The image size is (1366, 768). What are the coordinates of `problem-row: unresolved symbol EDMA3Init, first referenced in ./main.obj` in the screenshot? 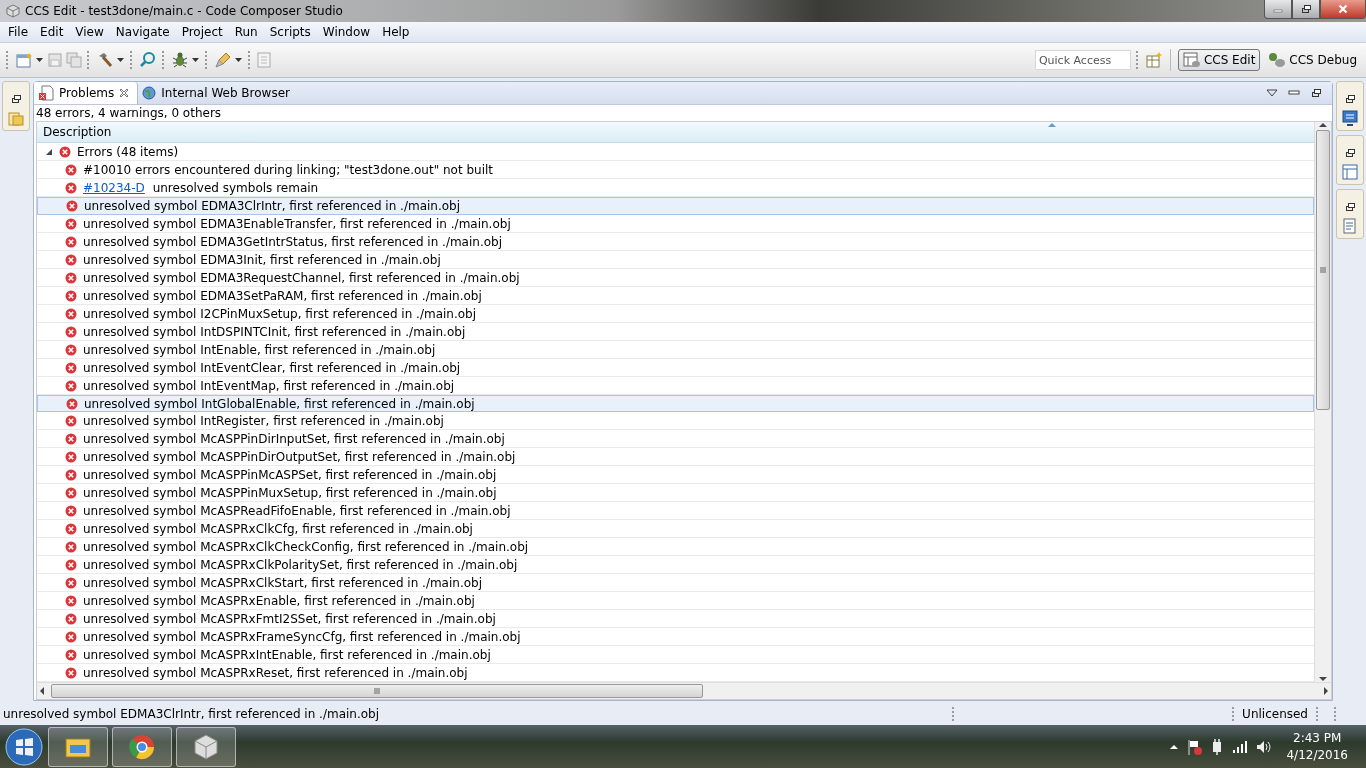 It's located at (675, 259).